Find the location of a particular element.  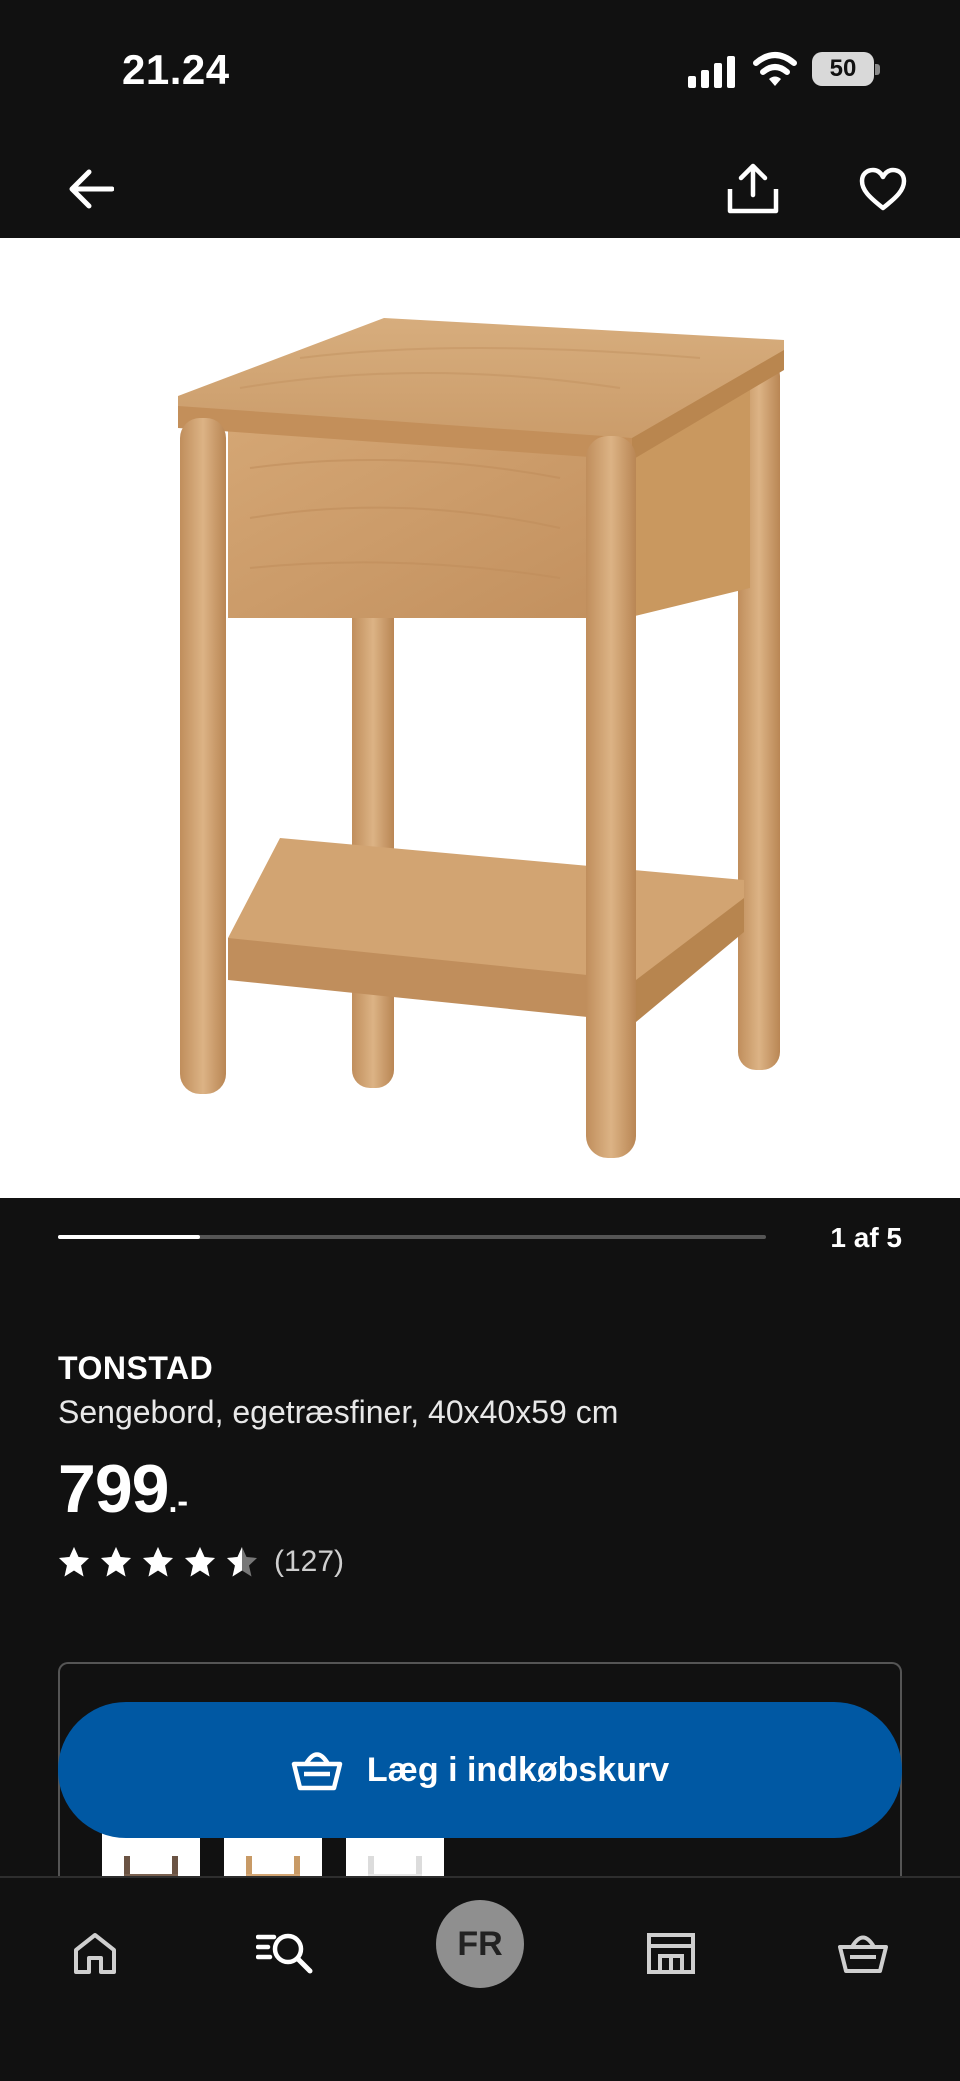

add-to-cart-button: Læg i indkøbskurv is located at coordinates (480, 1770).